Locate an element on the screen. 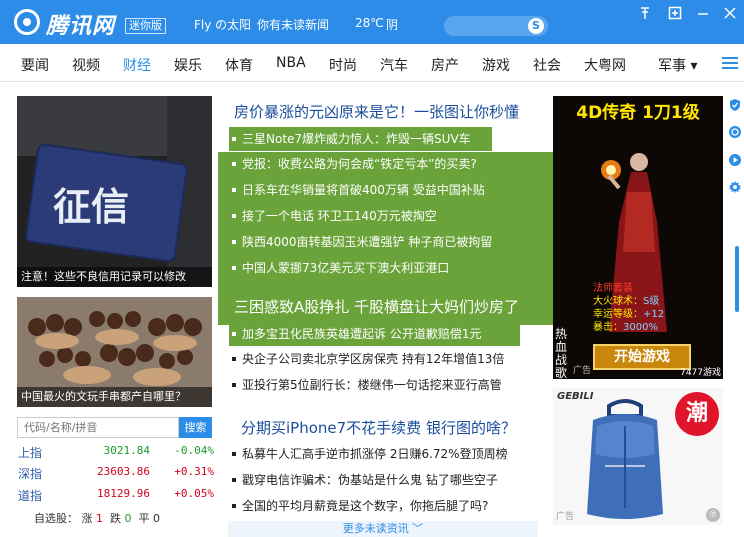 The height and width of the screenshot is (537, 744). nav-item-military-dropdown: 军事 ▾ is located at coordinates (677, 65).